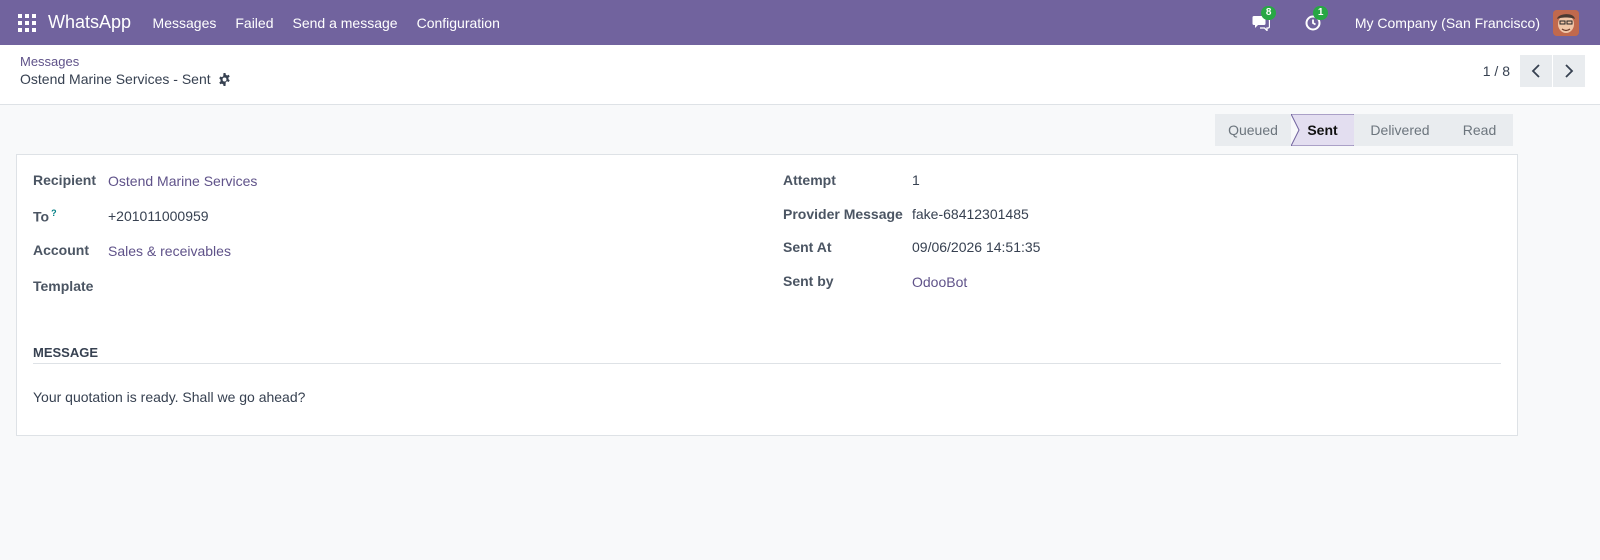  Describe the element at coordinates (54, 213) in the screenshot. I see `to-help-icon: ?` at that location.